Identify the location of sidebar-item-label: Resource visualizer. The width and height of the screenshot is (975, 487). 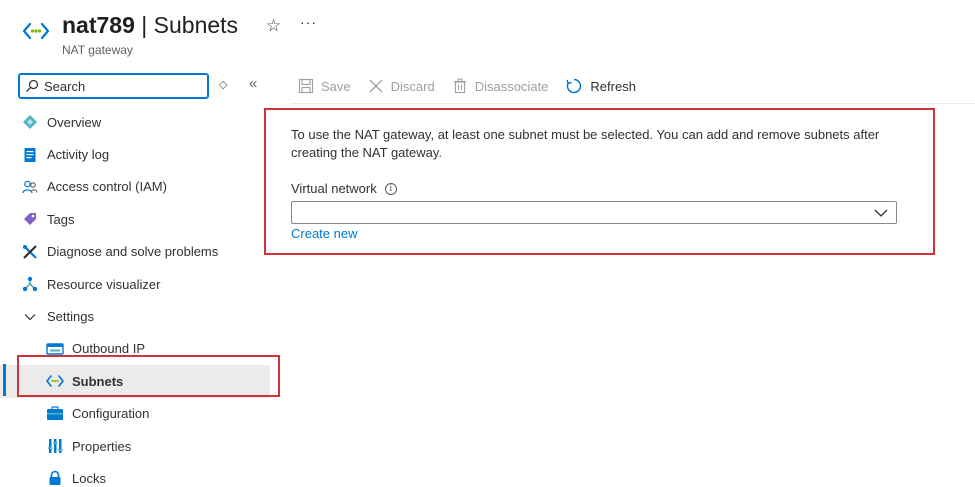
(104, 284).